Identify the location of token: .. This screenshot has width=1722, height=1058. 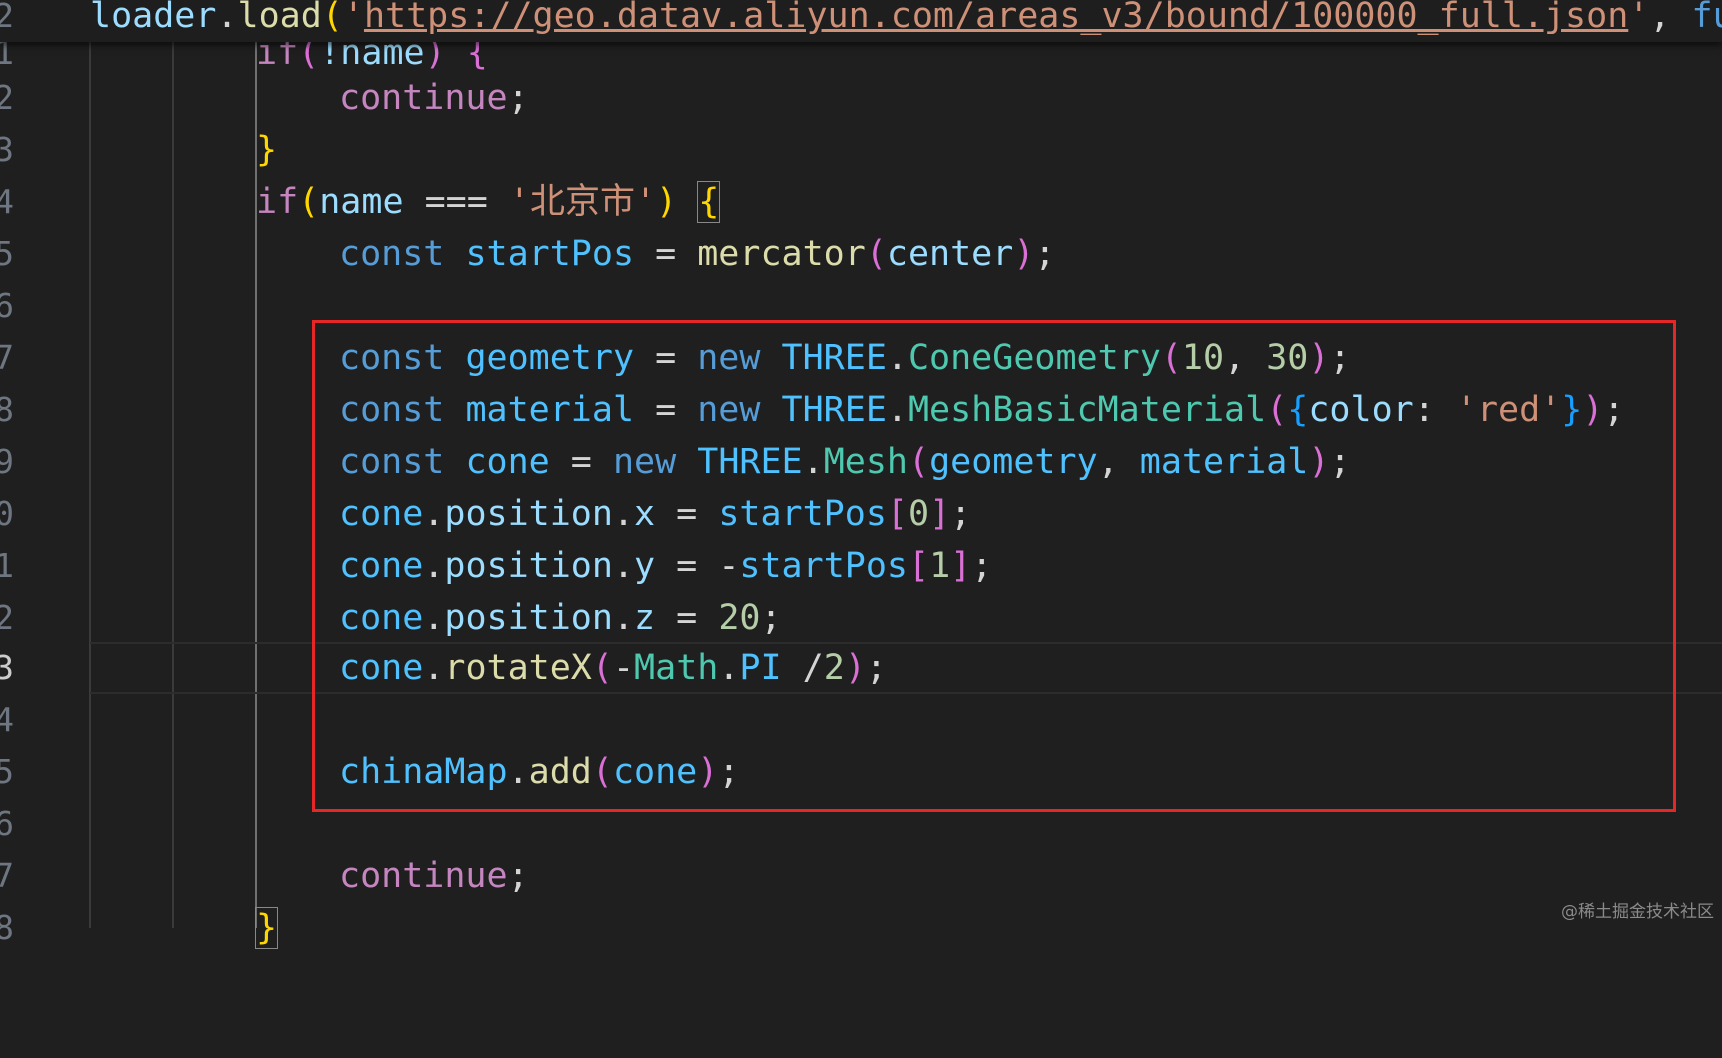
(227, 18).